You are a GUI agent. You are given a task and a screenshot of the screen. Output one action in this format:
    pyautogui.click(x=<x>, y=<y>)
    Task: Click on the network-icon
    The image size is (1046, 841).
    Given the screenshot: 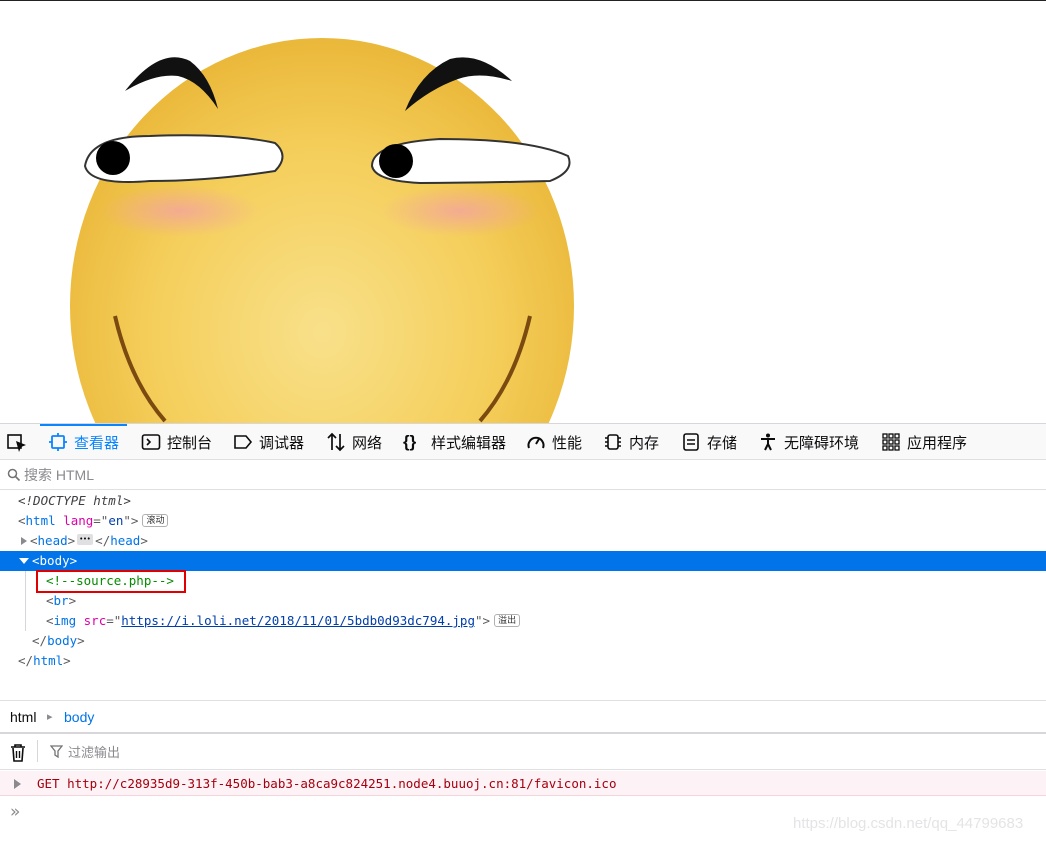 What is the action you would take?
    pyautogui.click(x=336, y=442)
    